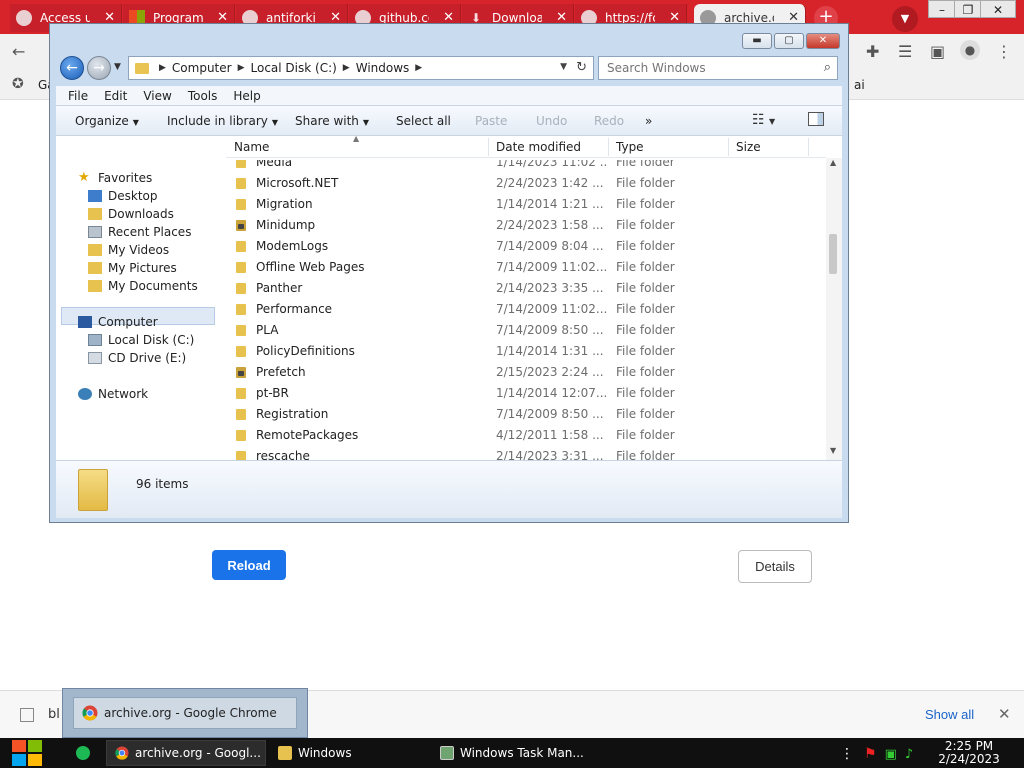  I want to click on file-row: ModemLogs 7/14/2009 8:04 ... File folder, so click(526, 246).